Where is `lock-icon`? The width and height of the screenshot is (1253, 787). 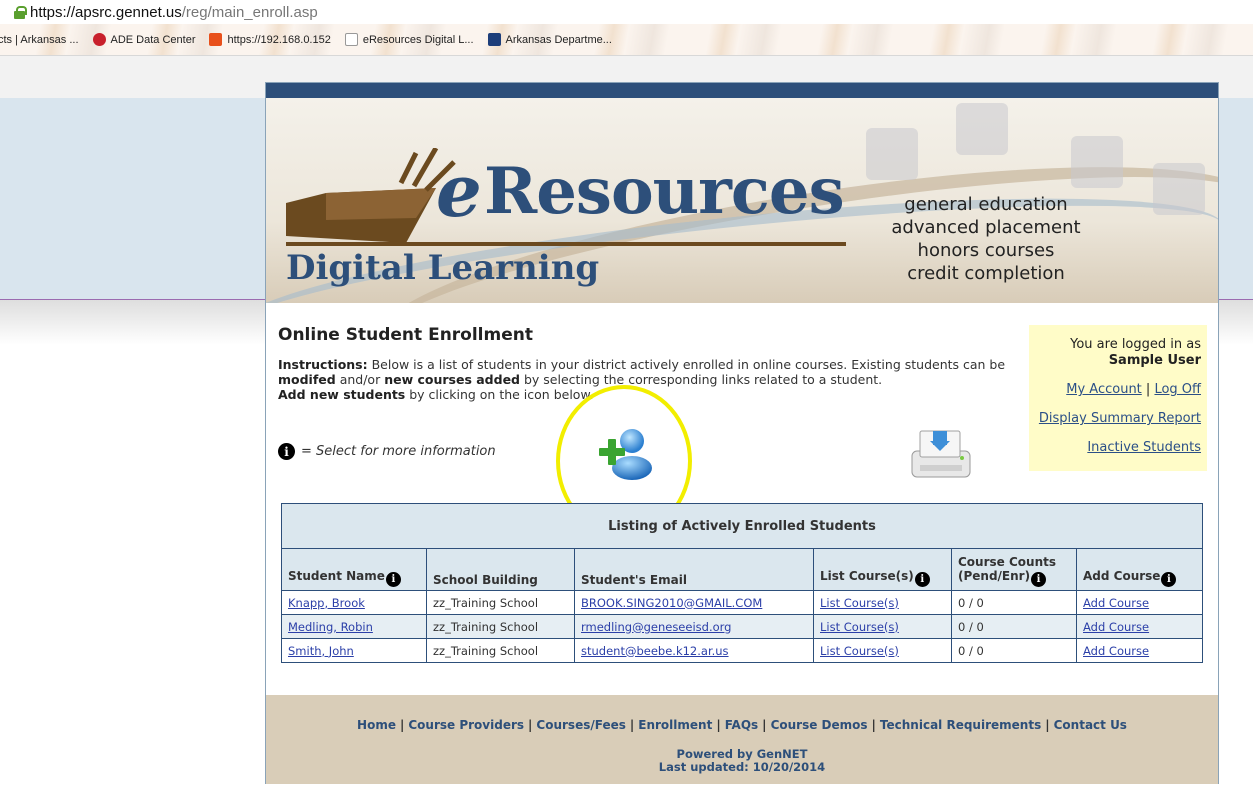 lock-icon is located at coordinates (20, 12).